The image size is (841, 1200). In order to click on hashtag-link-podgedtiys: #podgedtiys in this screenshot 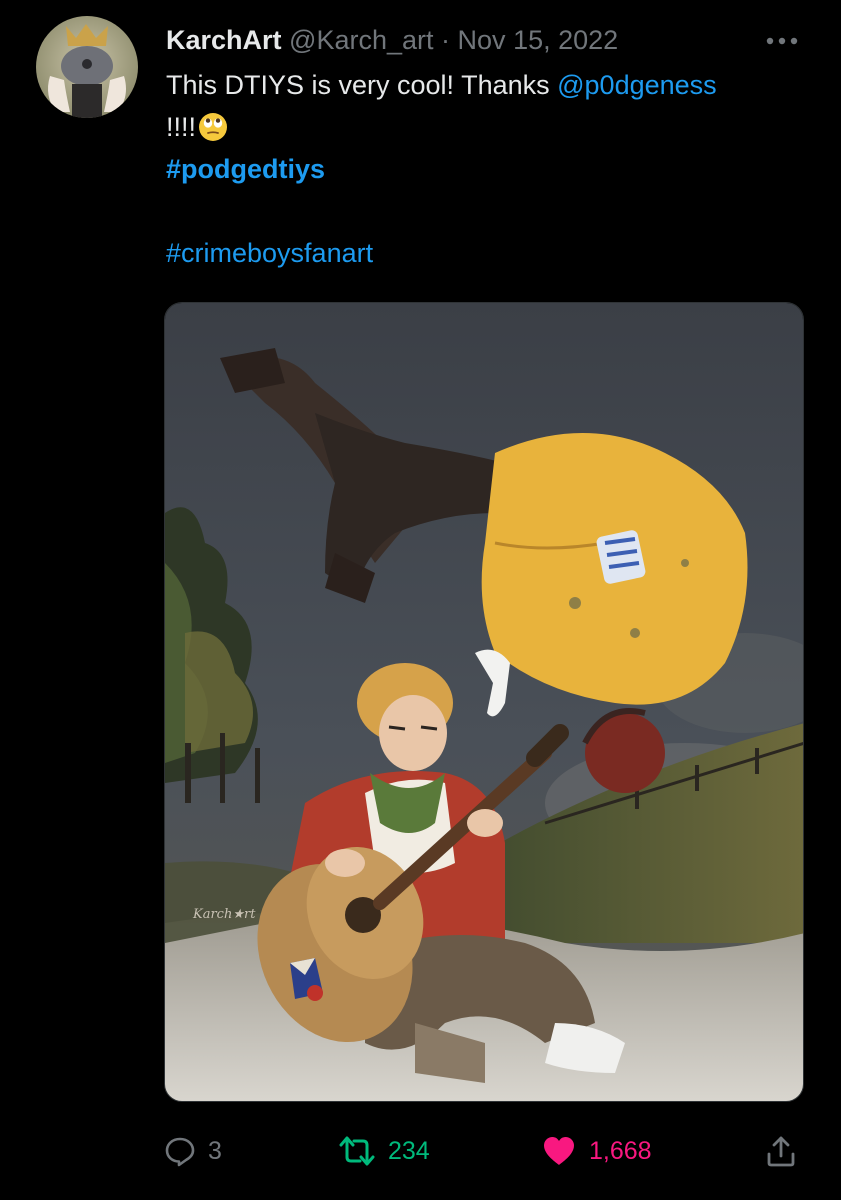, I will do `click(245, 169)`.